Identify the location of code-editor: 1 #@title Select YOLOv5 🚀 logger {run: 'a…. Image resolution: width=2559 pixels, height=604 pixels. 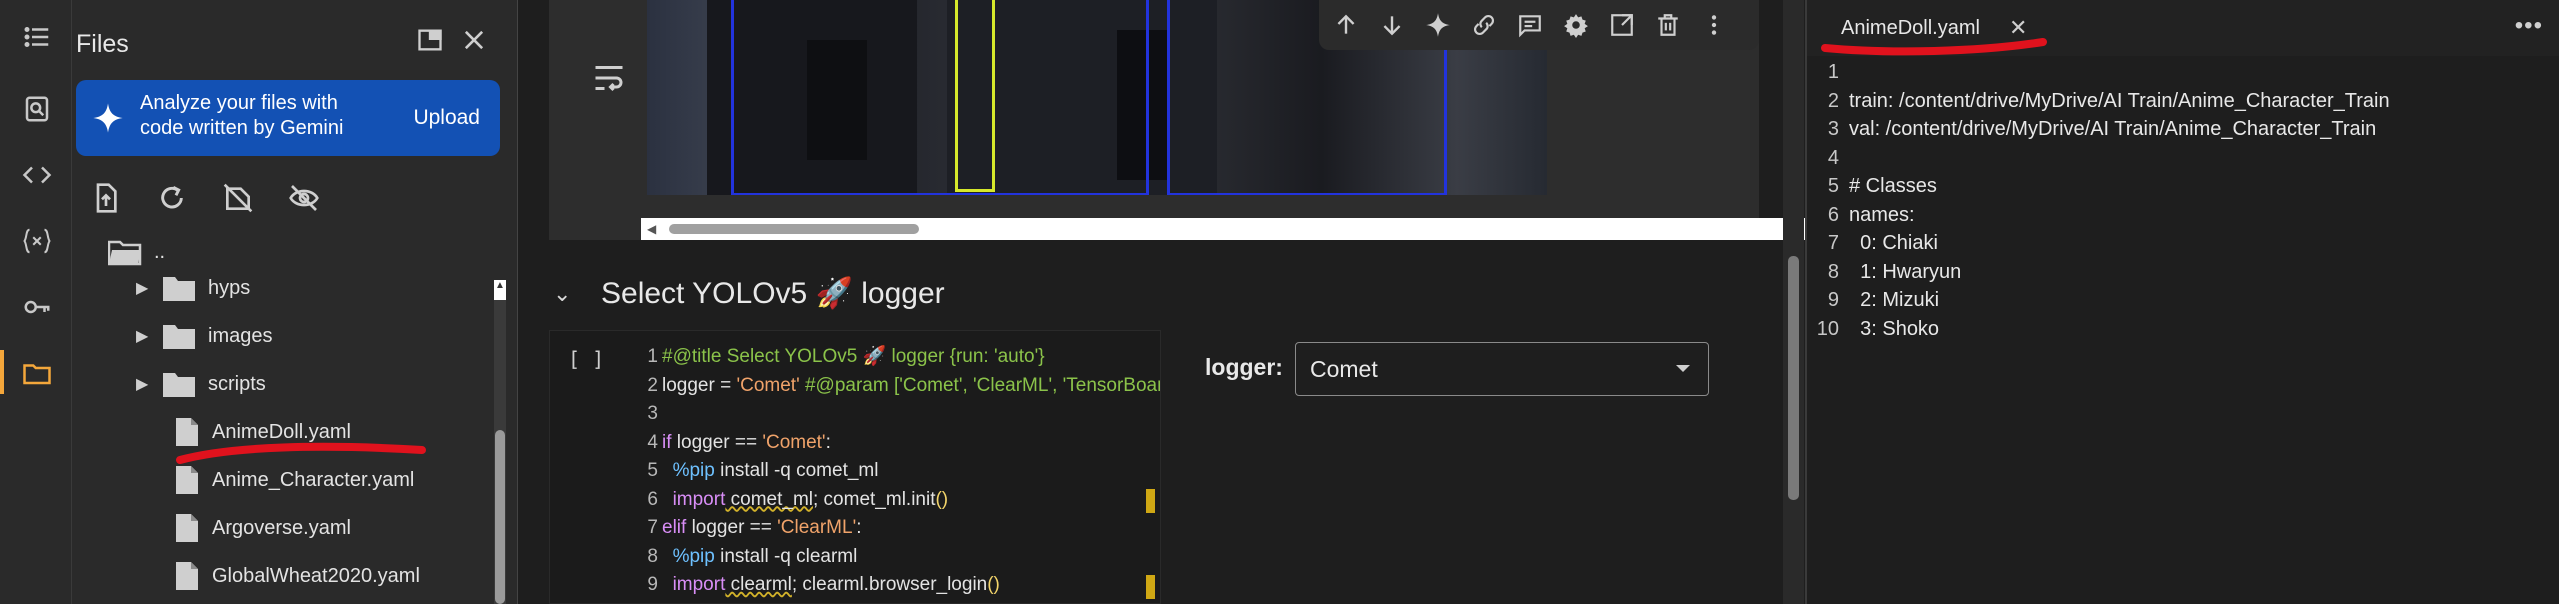
(895, 471).